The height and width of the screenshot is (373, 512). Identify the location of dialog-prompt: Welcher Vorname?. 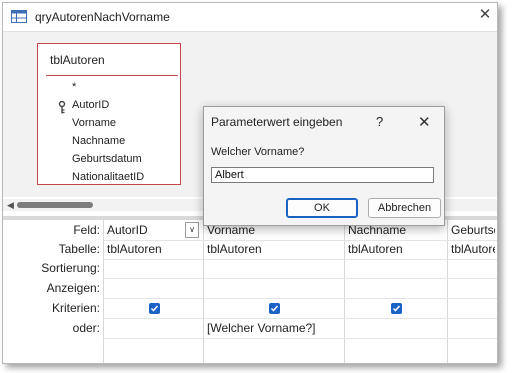
(258, 152).